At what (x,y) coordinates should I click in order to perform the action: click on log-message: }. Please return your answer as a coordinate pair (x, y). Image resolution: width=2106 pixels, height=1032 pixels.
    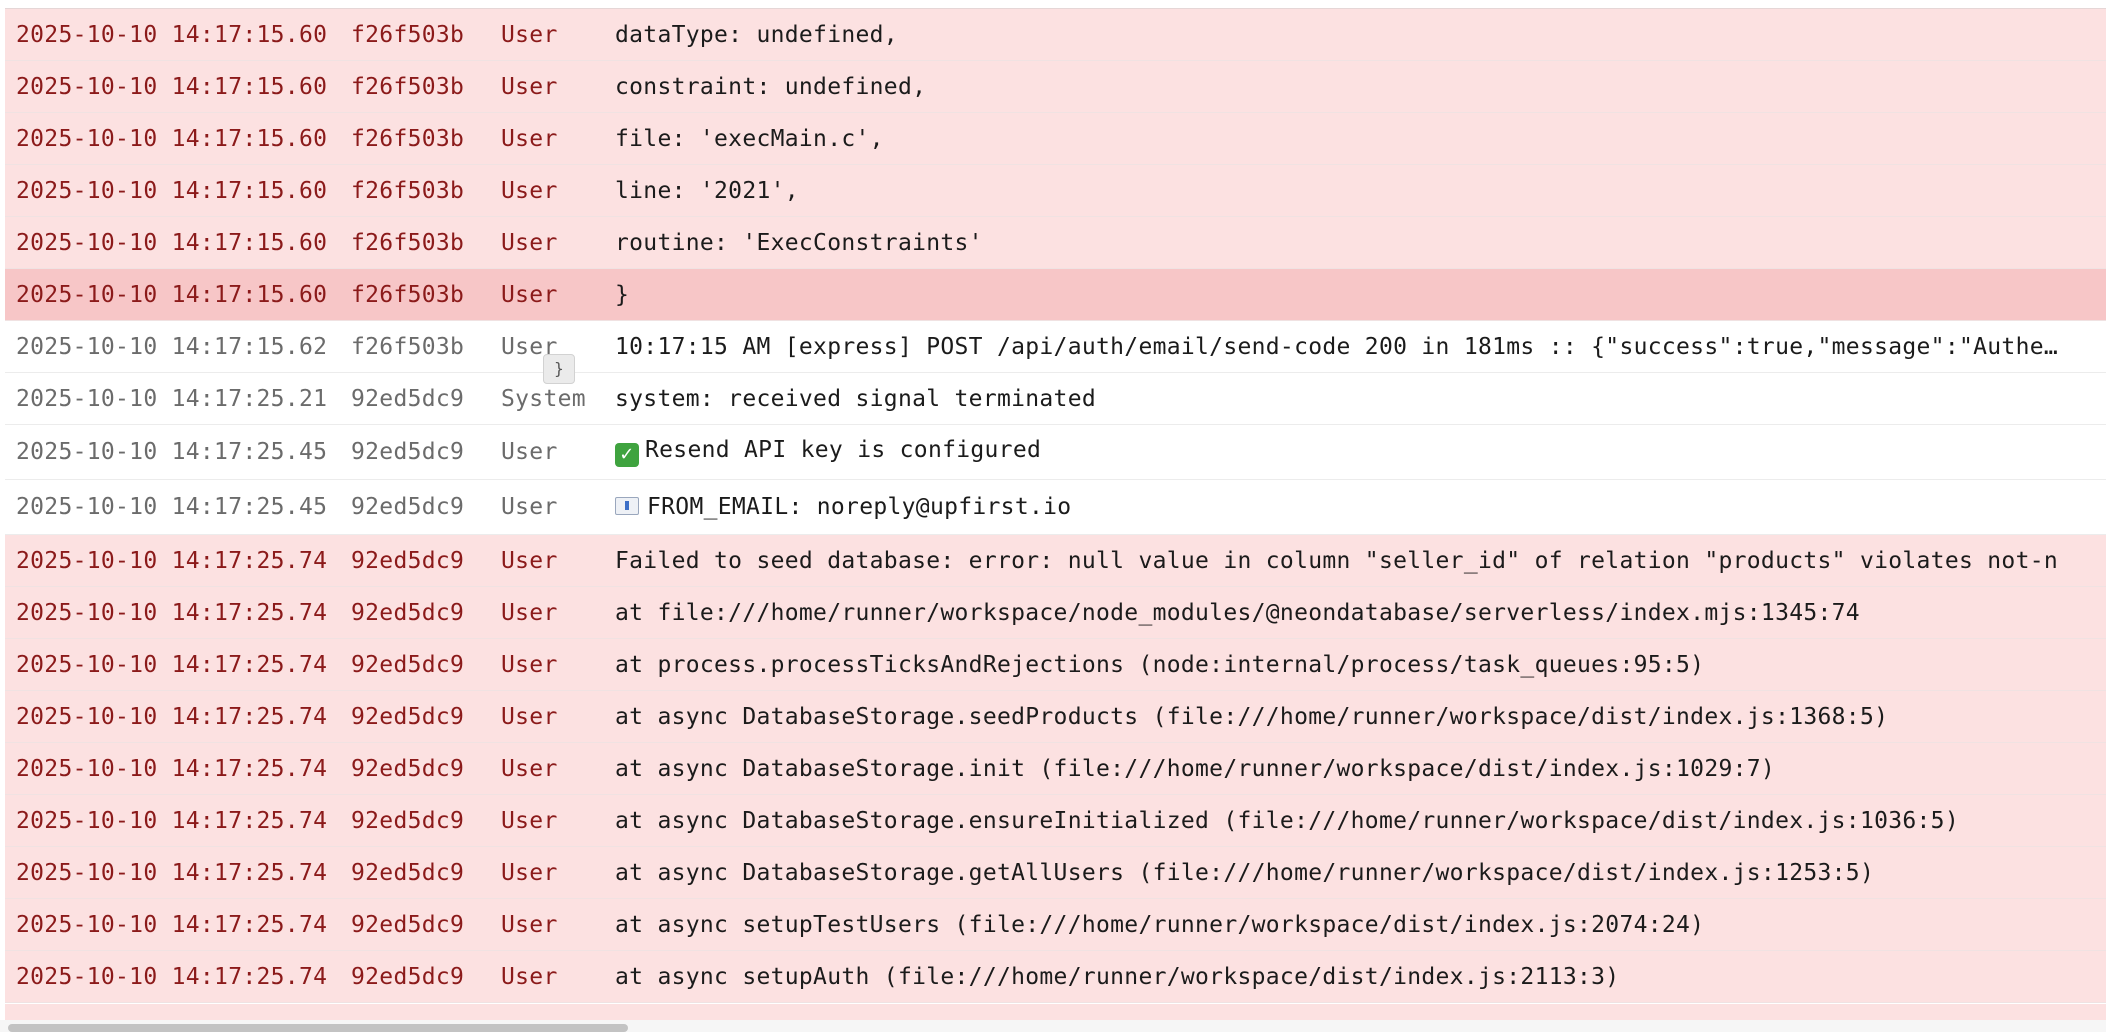
    Looking at the image, I should click on (622, 294).